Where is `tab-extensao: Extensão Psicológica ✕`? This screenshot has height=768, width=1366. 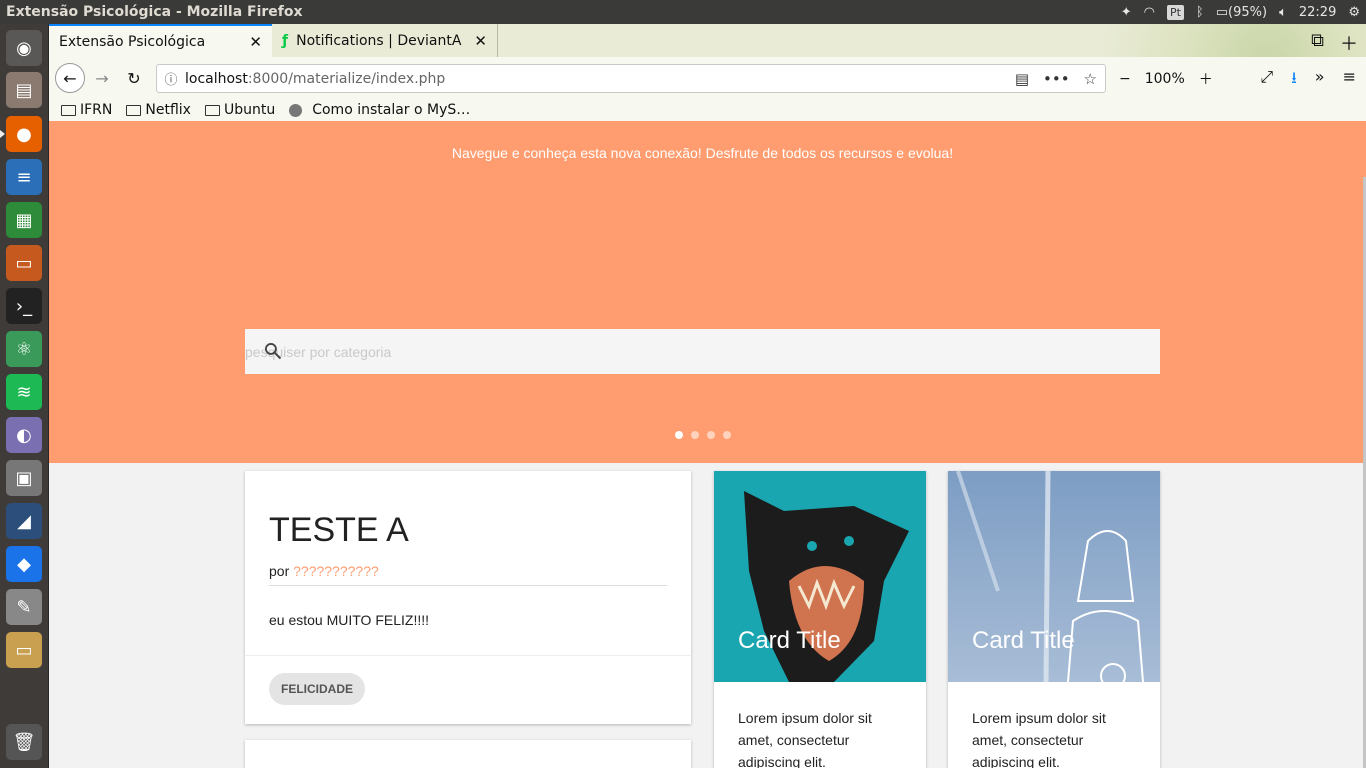 tab-extensao: Extensão Psicológica ✕ is located at coordinates (160, 40).